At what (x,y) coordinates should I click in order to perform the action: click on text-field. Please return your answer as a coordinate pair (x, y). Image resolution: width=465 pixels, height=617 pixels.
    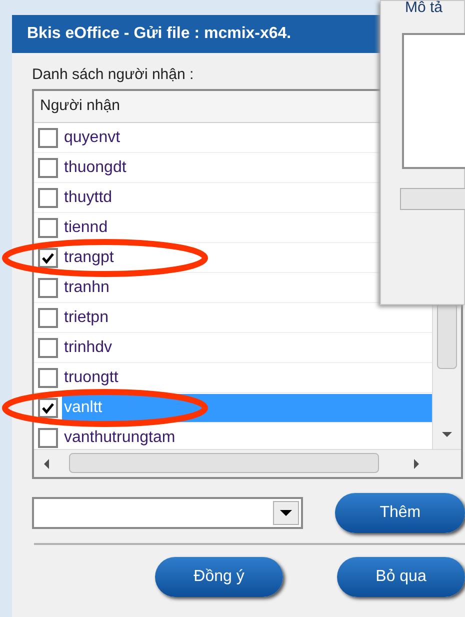
    Looking at the image, I should click on (432, 199).